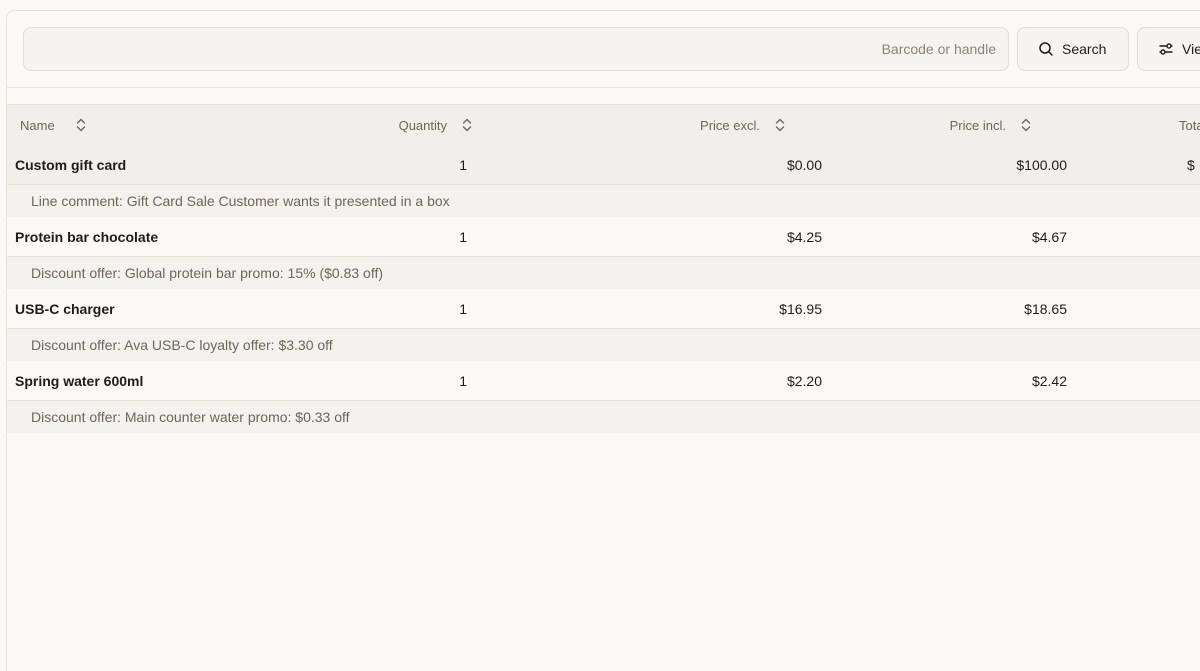 This screenshot has width=1200, height=671. Describe the element at coordinates (1041, 164) in the screenshot. I see `item-price-incl: $100.00` at that location.